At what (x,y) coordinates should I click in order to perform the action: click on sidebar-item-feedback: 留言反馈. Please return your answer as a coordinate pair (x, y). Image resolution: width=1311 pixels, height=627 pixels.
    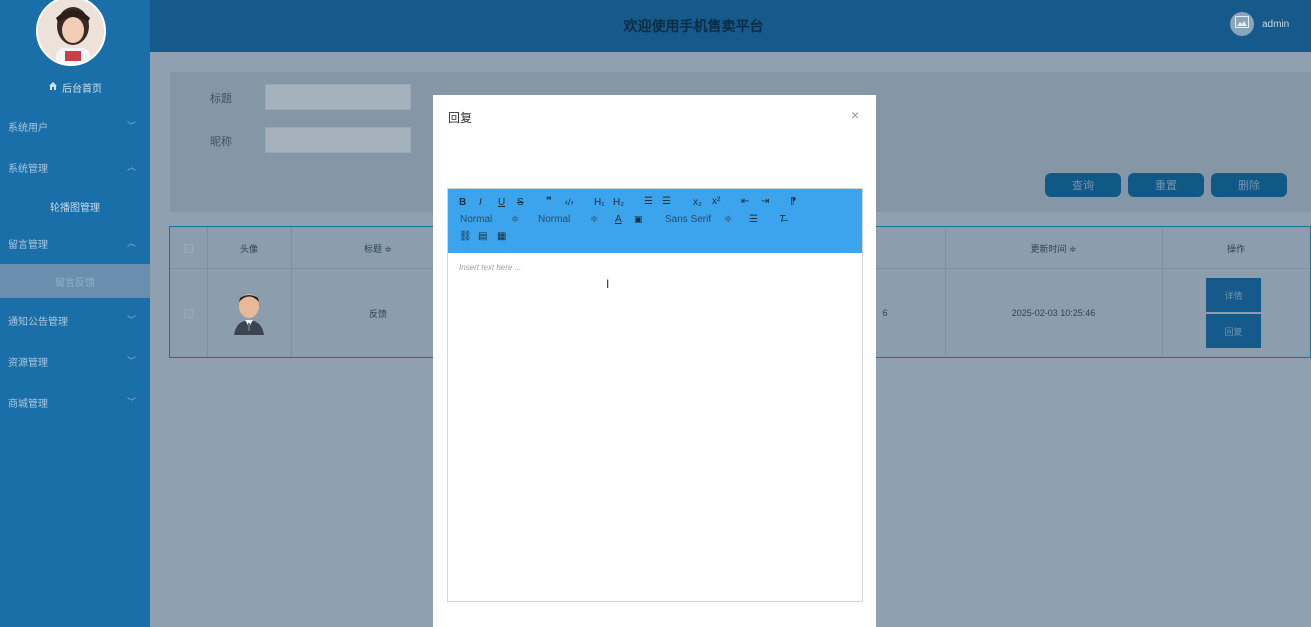
    Looking at the image, I should click on (75, 281).